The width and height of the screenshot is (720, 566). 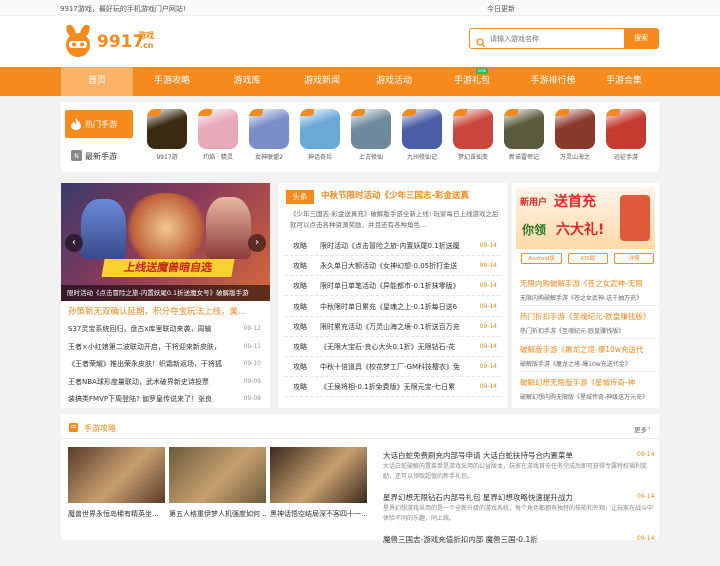 What do you see at coordinates (575, 156) in the screenshot?
I see `game-name: 万灵山海之` at bounding box center [575, 156].